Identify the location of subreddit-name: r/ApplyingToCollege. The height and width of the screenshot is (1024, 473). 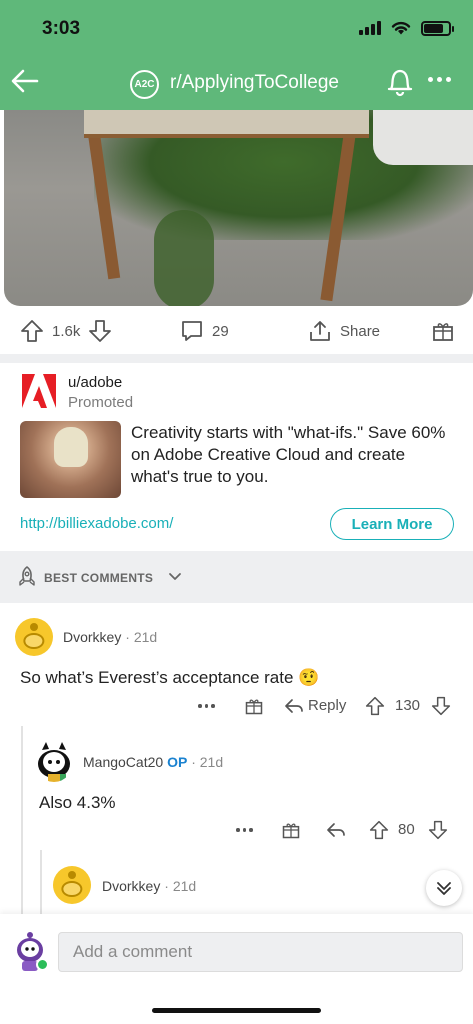
(254, 83).